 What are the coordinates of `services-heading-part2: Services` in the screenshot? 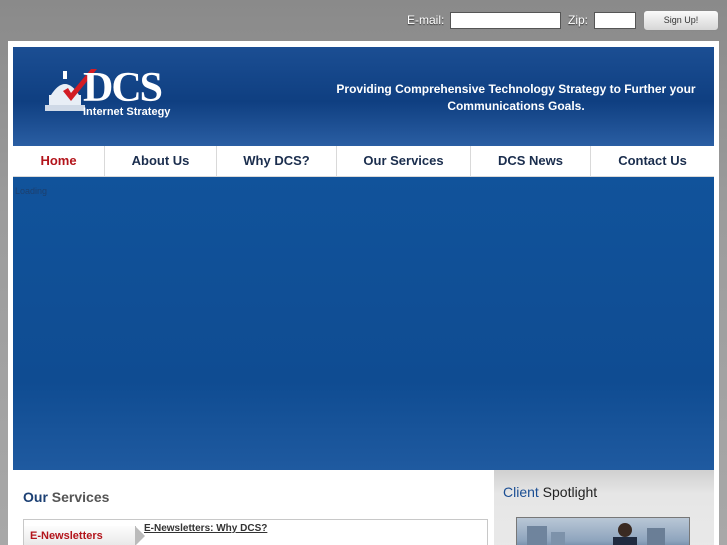 It's located at (78, 497).